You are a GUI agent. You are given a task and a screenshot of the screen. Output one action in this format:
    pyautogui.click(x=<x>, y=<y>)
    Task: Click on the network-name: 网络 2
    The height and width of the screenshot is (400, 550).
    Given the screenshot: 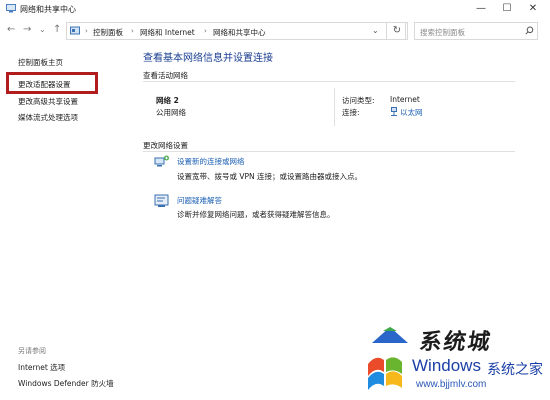 What is the action you would take?
    pyautogui.click(x=167, y=100)
    